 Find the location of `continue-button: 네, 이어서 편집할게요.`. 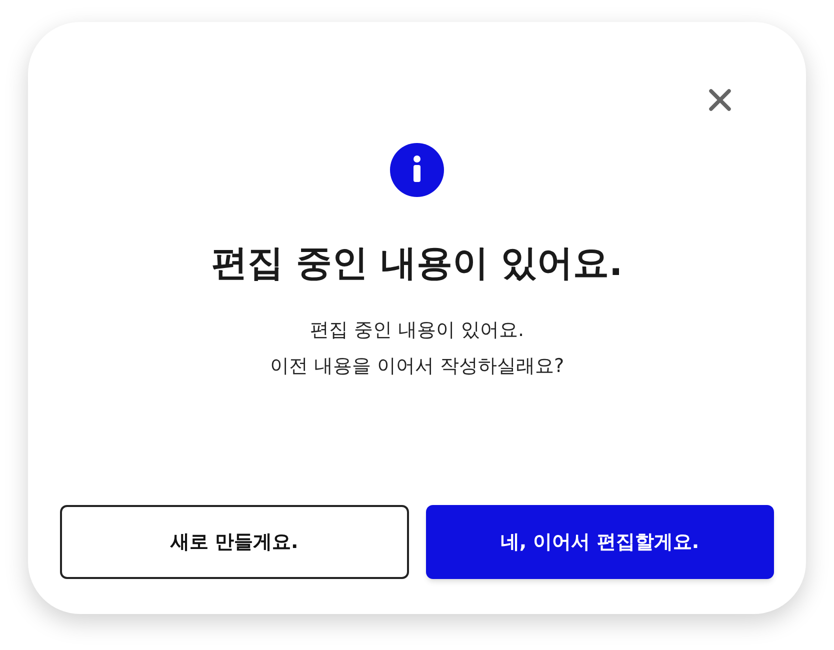

continue-button: 네, 이어서 편집할게요. is located at coordinates (600, 542).